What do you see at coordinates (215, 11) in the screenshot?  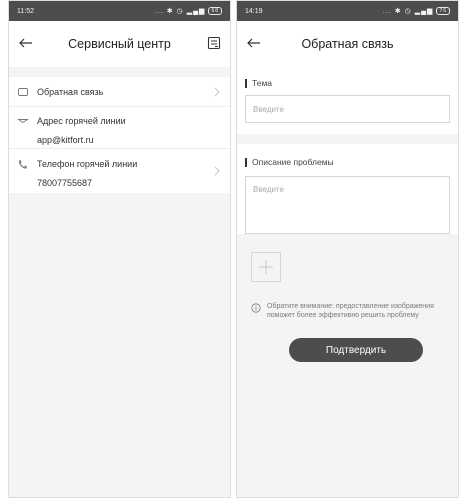 I see `battery-icon: 68` at bounding box center [215, 11].